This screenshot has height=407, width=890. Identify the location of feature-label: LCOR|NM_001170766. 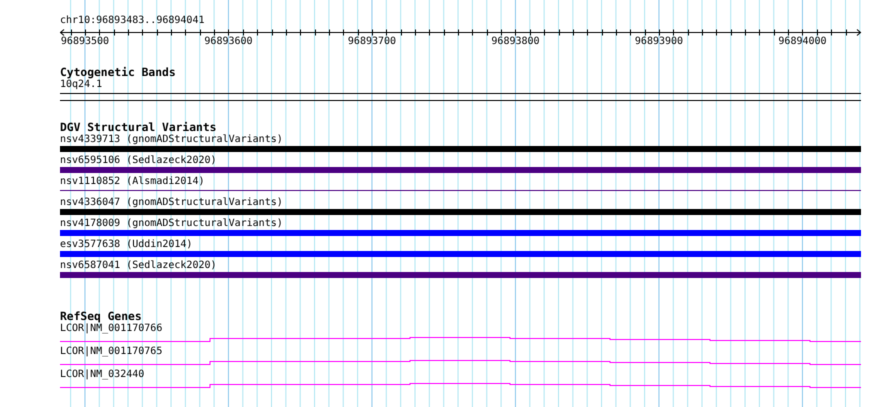
(111, 329).